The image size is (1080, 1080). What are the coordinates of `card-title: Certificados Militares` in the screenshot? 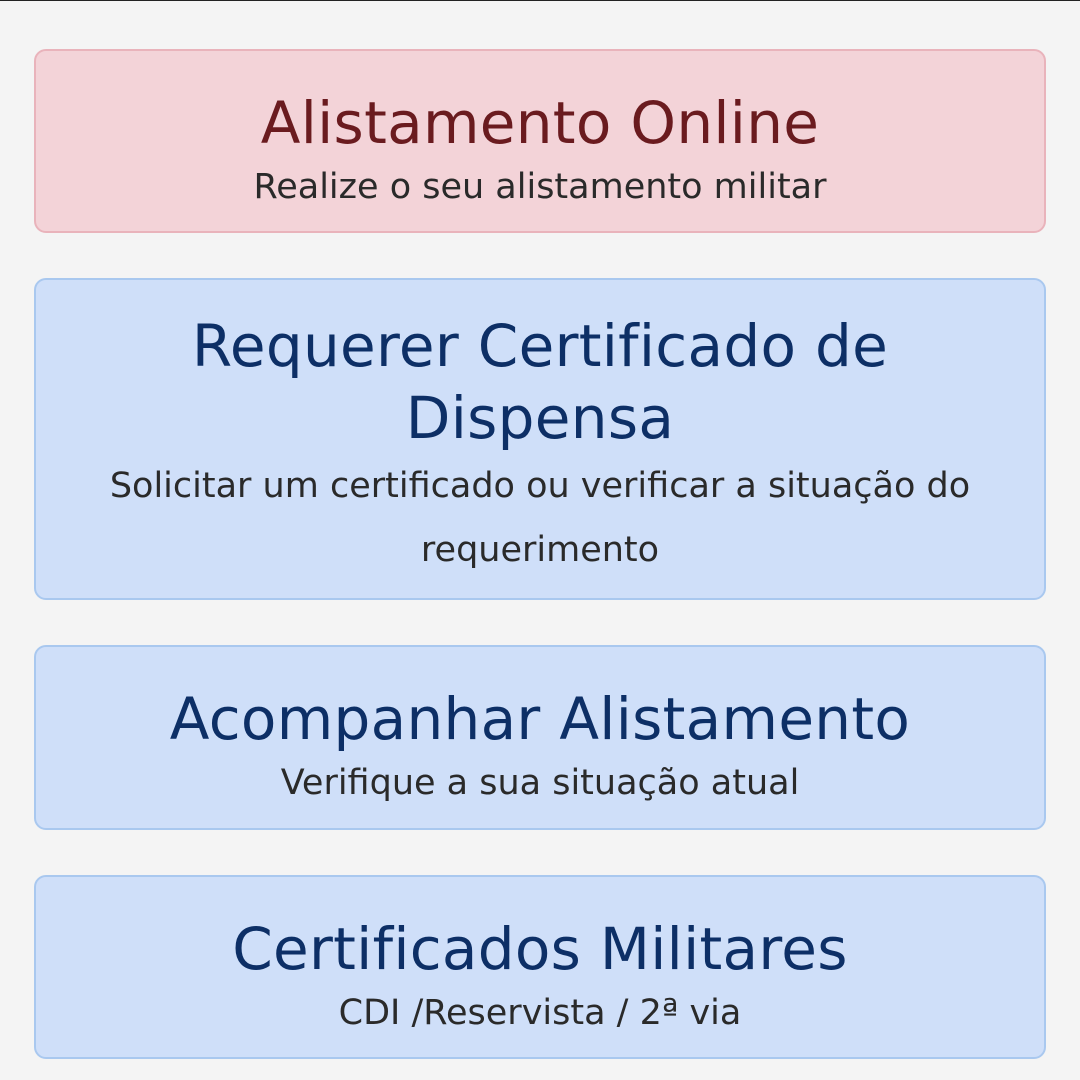 It's located at (540, 949).